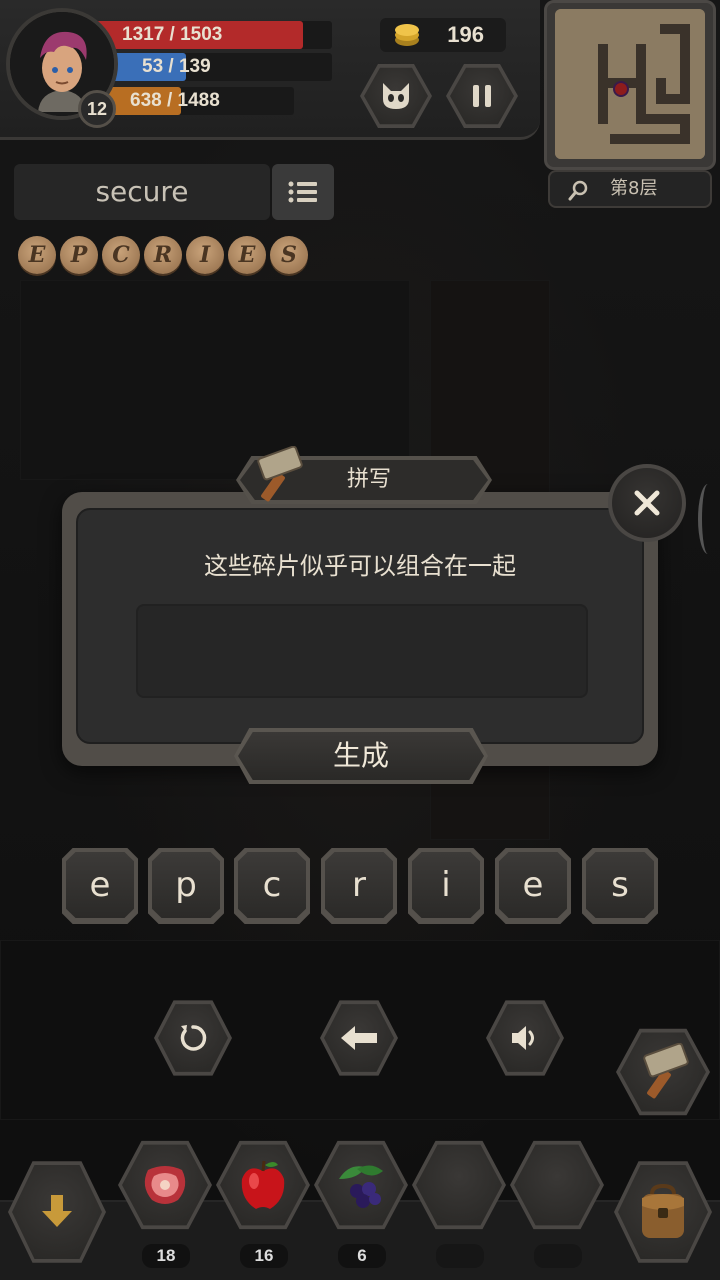  I want to click on inventory-slot-2-face, so click(263, 1185).